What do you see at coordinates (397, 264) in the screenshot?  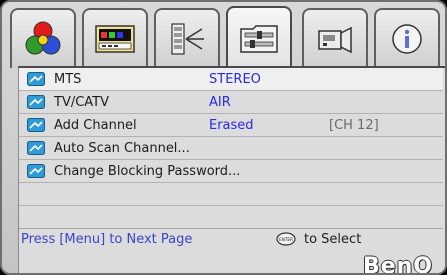 I see `benq-logo: BenQ` at bounding box center [397, 264].